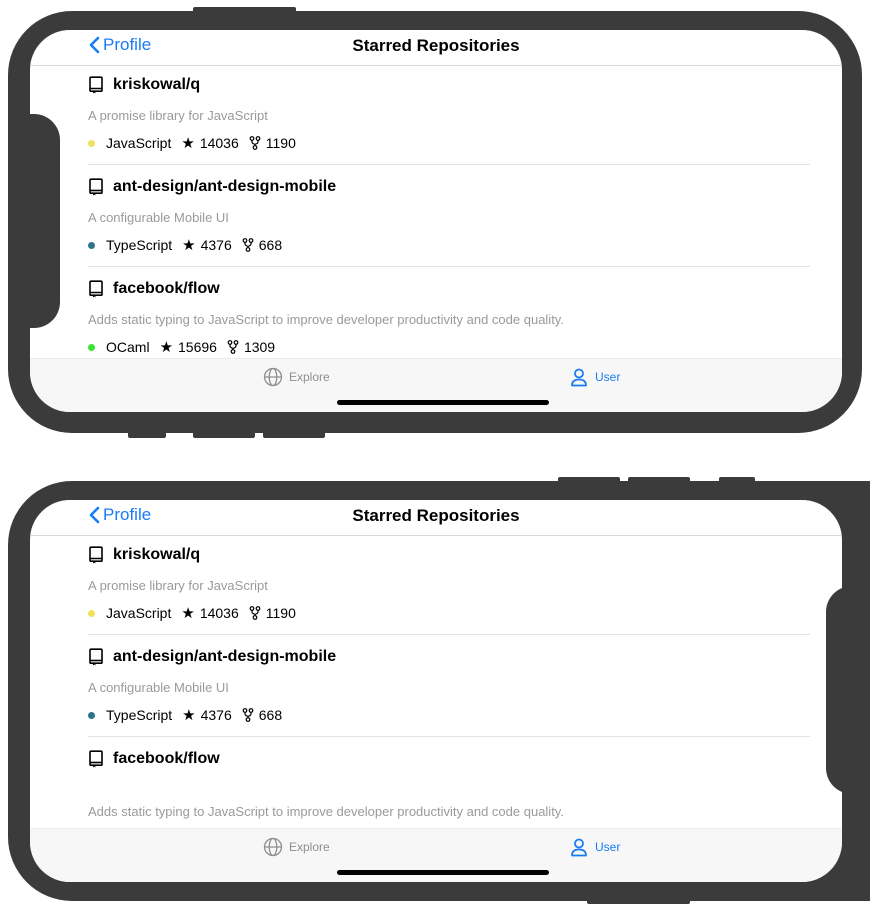 The height and width of the screenshot is (904, 870). I want to click on repo-stars: 15696, so click(197, 347).